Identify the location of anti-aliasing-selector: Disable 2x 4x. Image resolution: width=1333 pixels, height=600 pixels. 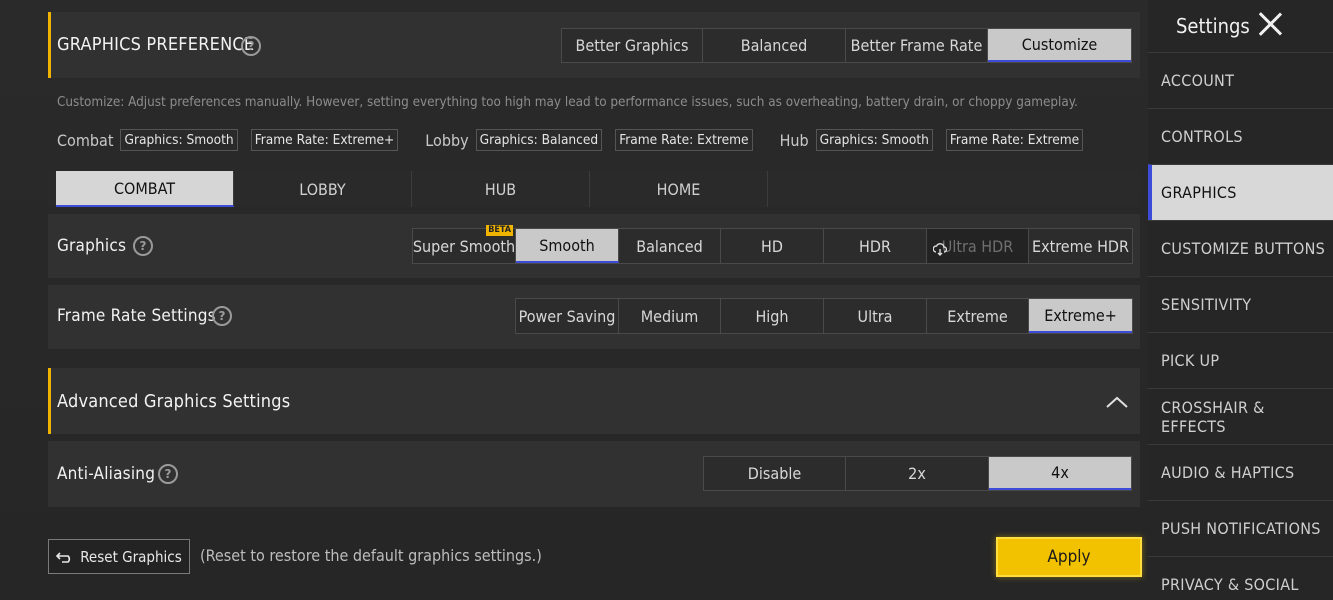
(917, 473).